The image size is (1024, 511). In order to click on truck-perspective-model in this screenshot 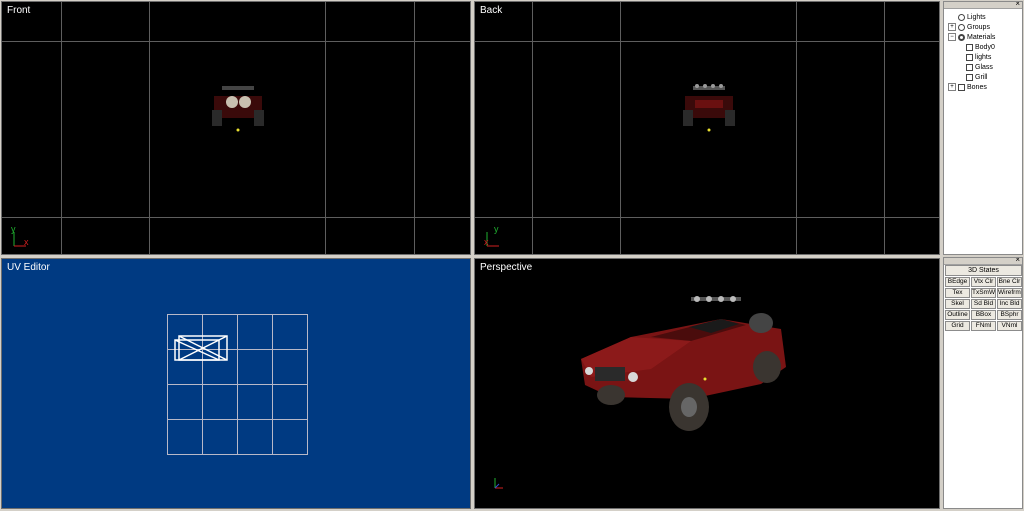, I will do `click(683, 363)`.